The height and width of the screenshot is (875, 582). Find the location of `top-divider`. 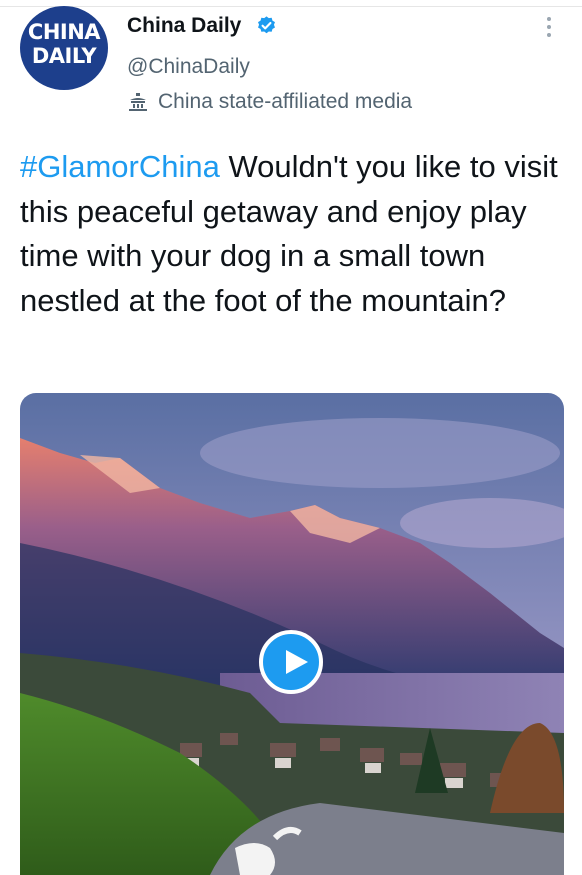

top-divider is located at coordinates (291, 6).